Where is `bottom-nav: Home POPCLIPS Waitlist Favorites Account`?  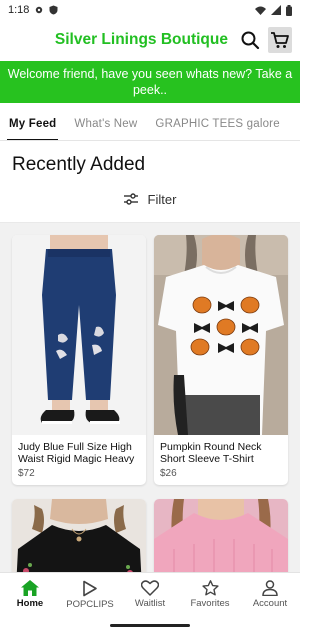 bottom-nav: Home POPCLIPS Waitlist Favorites Account is located at coordinates (150, 594).